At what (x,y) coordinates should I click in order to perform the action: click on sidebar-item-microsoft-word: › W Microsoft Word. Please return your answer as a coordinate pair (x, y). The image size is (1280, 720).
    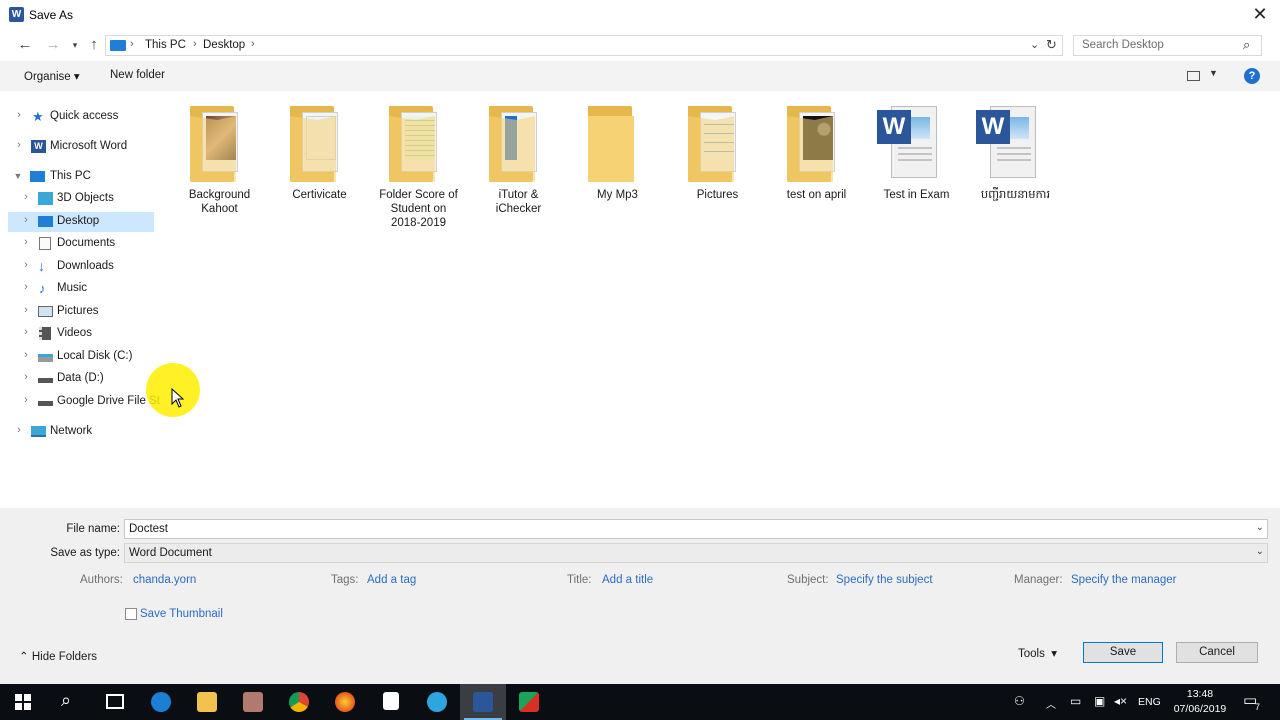
    Looking at the image, I should click on (83, 147).